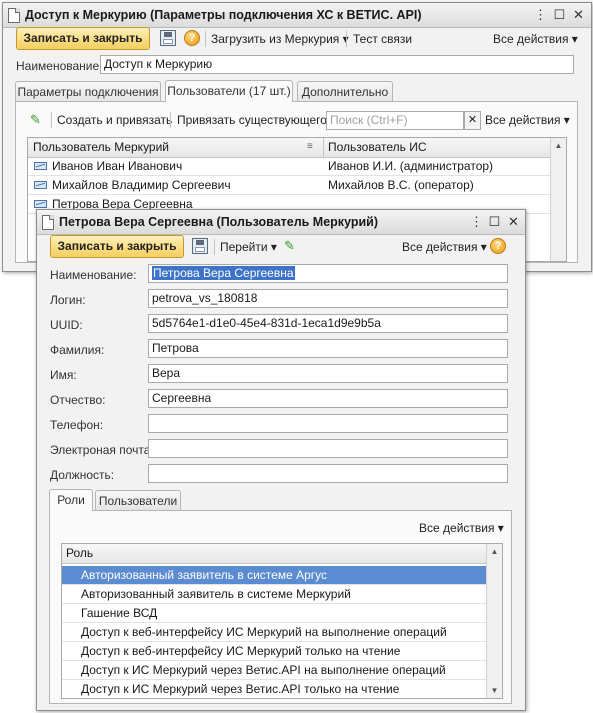 Image resolution: width=593 pixels, height=713 pixels. I want to click on column-divider, so click(323, 147).